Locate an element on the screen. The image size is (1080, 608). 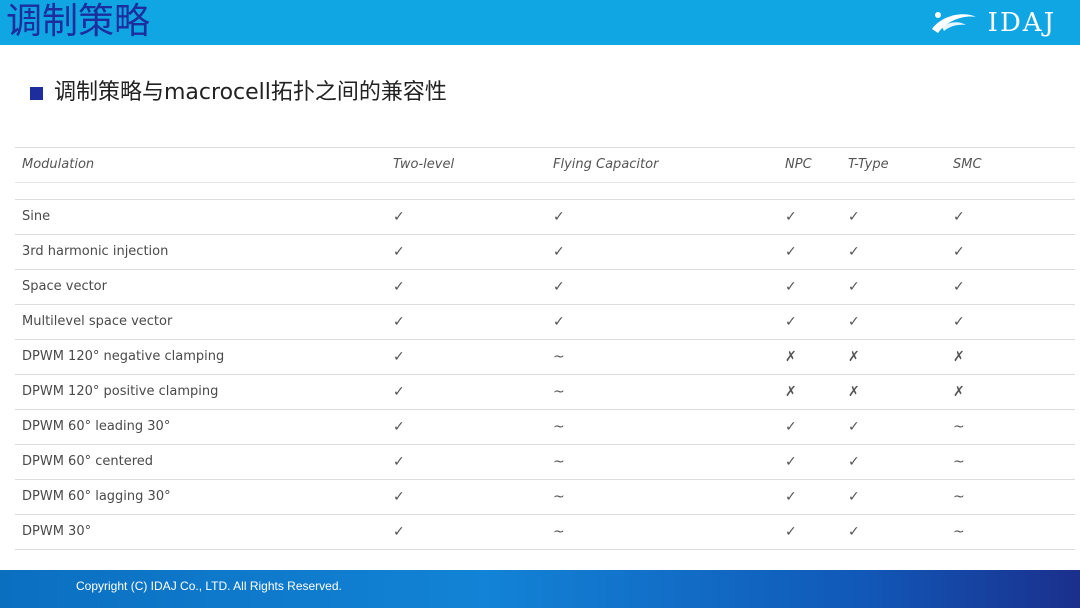
square-bullet-icon is located at coordinates (36, 93).